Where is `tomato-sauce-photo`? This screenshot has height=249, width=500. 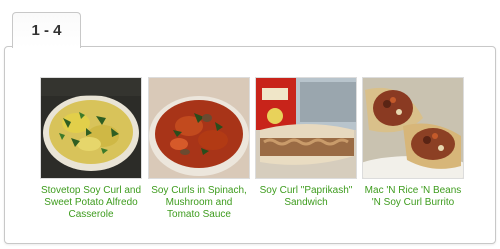
tomato-sauce-photo is located at coordinates (199, 128).